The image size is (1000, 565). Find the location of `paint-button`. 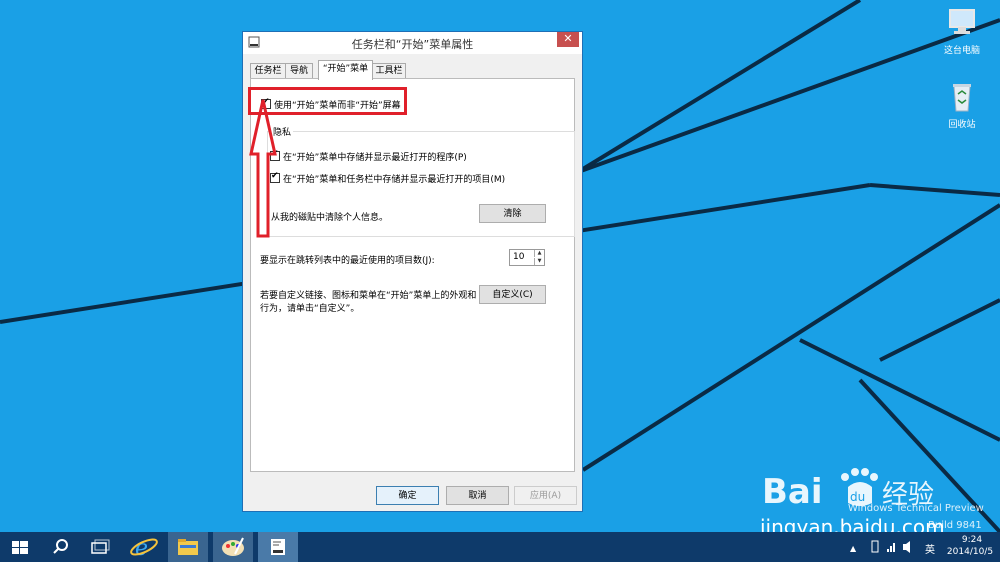

paint-button is located at coordinates (233, 547).